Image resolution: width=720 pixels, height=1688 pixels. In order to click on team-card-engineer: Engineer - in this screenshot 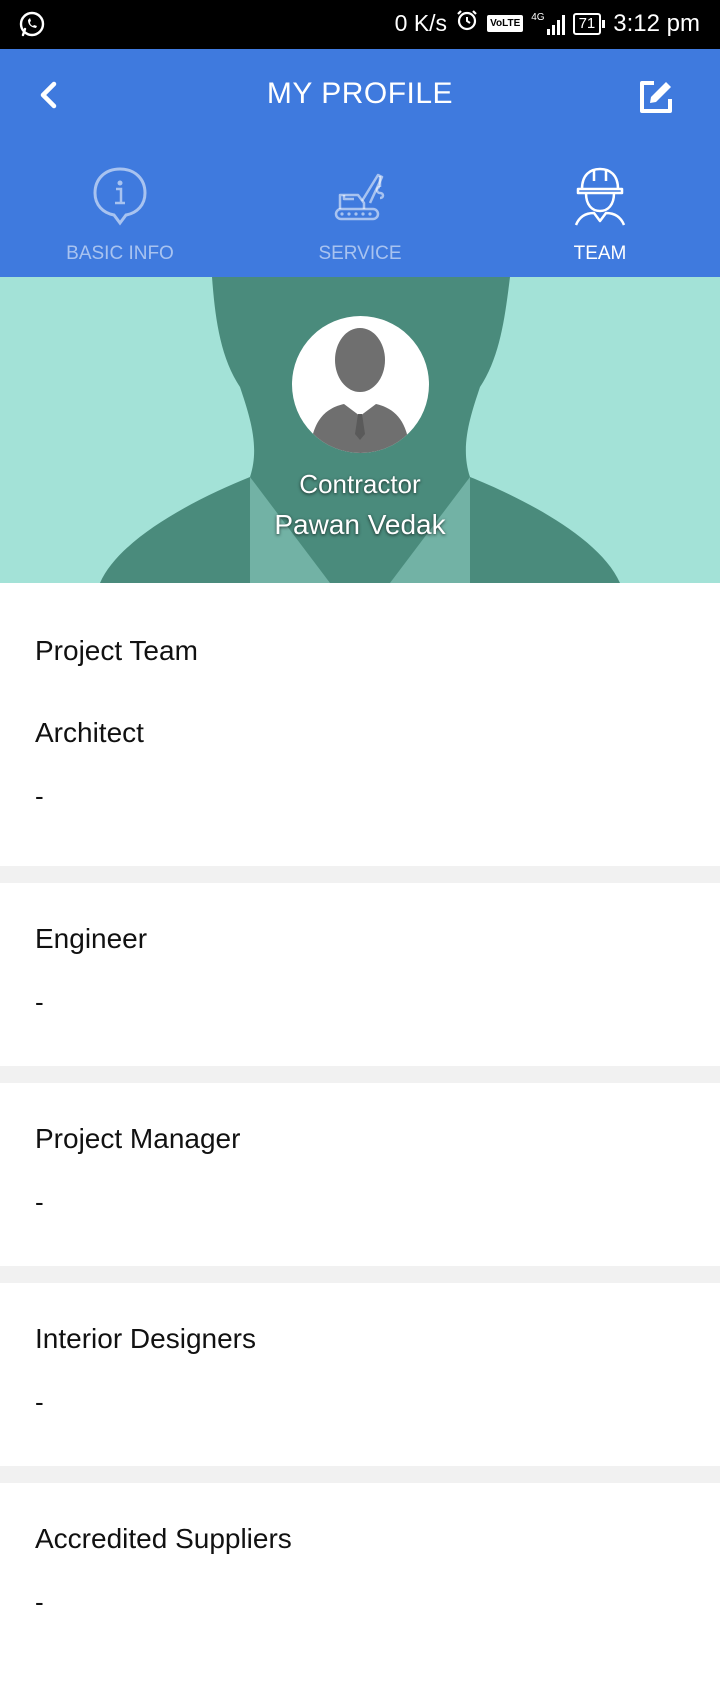, I will do `click(360, 974)`.